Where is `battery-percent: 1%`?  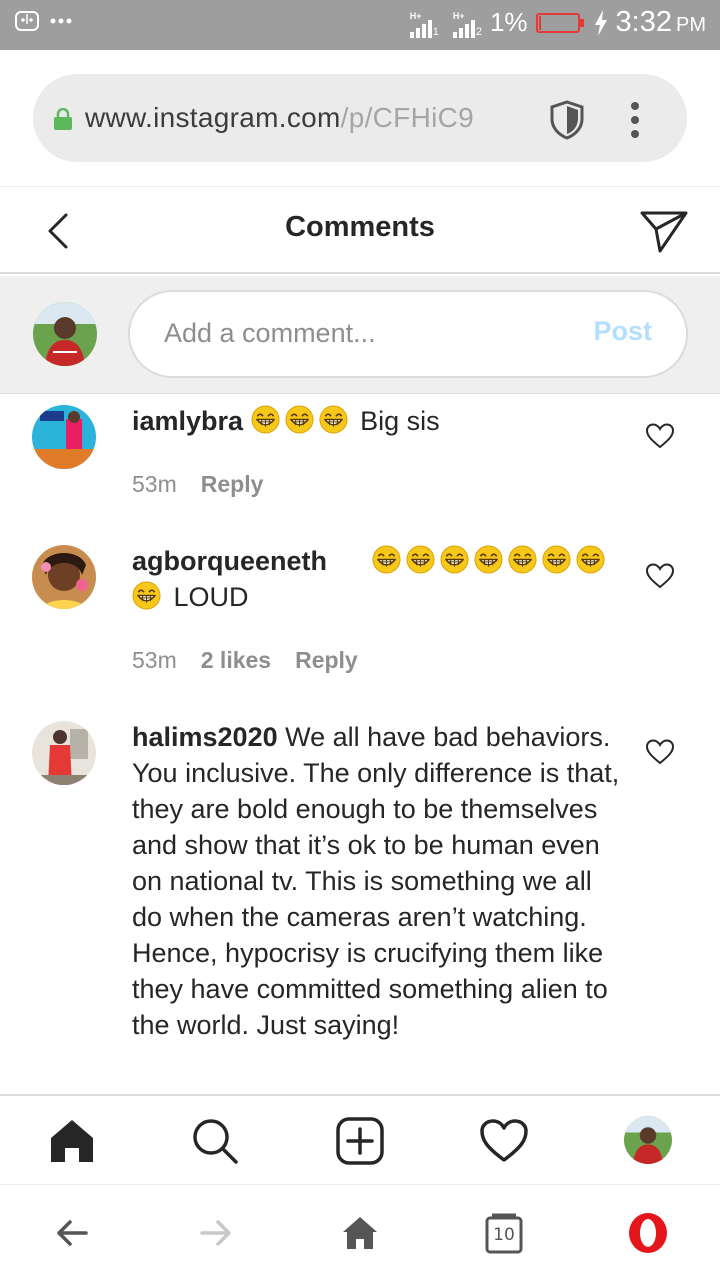
battery-percent: 1% is located at coordinates (508, 22).